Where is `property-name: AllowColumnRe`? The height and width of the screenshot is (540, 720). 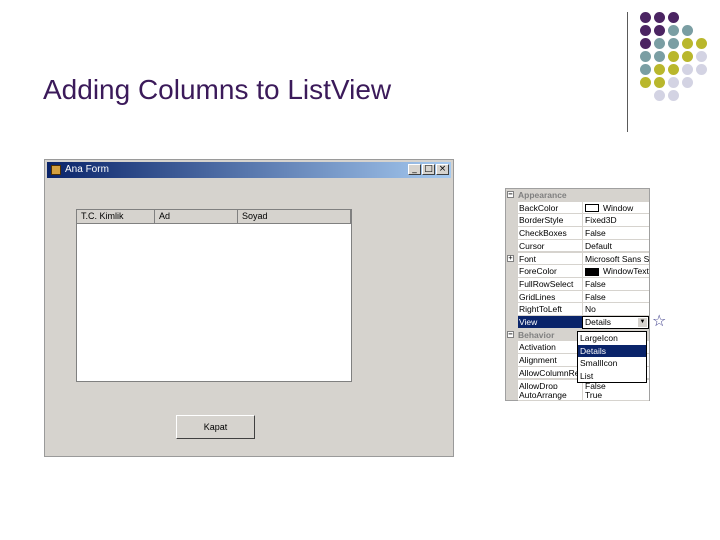 property-name: AllowColumnRe is located at coordinates (550, 373).